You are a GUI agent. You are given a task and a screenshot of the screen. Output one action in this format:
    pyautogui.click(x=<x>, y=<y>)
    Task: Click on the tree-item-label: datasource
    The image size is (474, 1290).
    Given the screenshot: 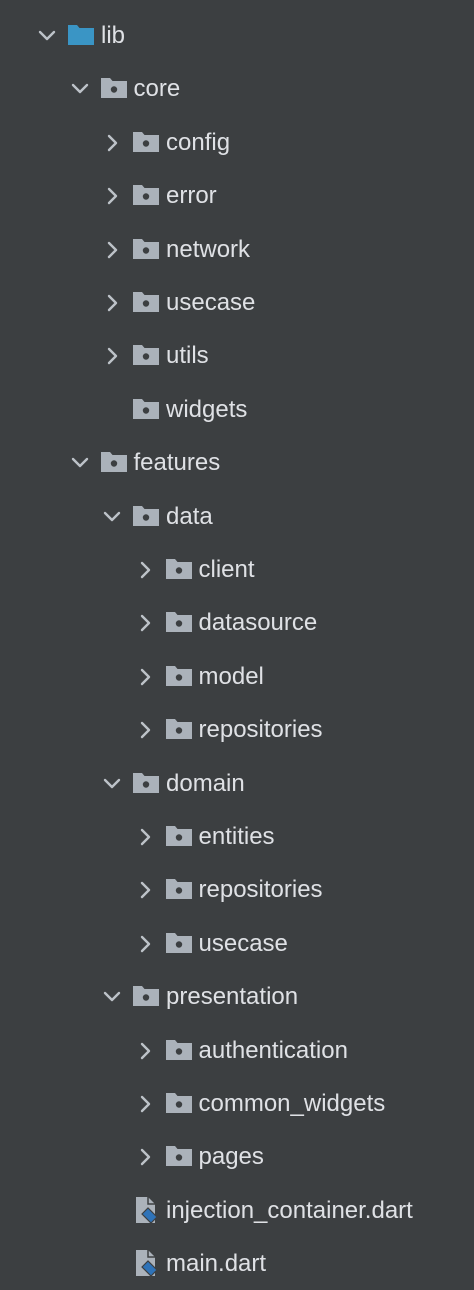 What is the action you would take?
    pyautogui.click(x=258, y=623)
    